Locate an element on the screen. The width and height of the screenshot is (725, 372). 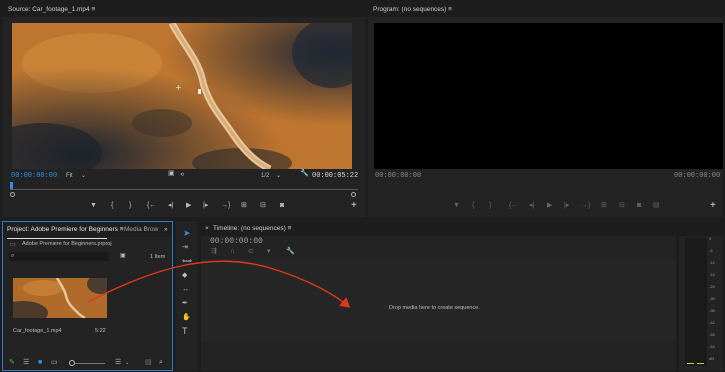
selection-tool-icon: ➤ is located at coordinates (187, 233).